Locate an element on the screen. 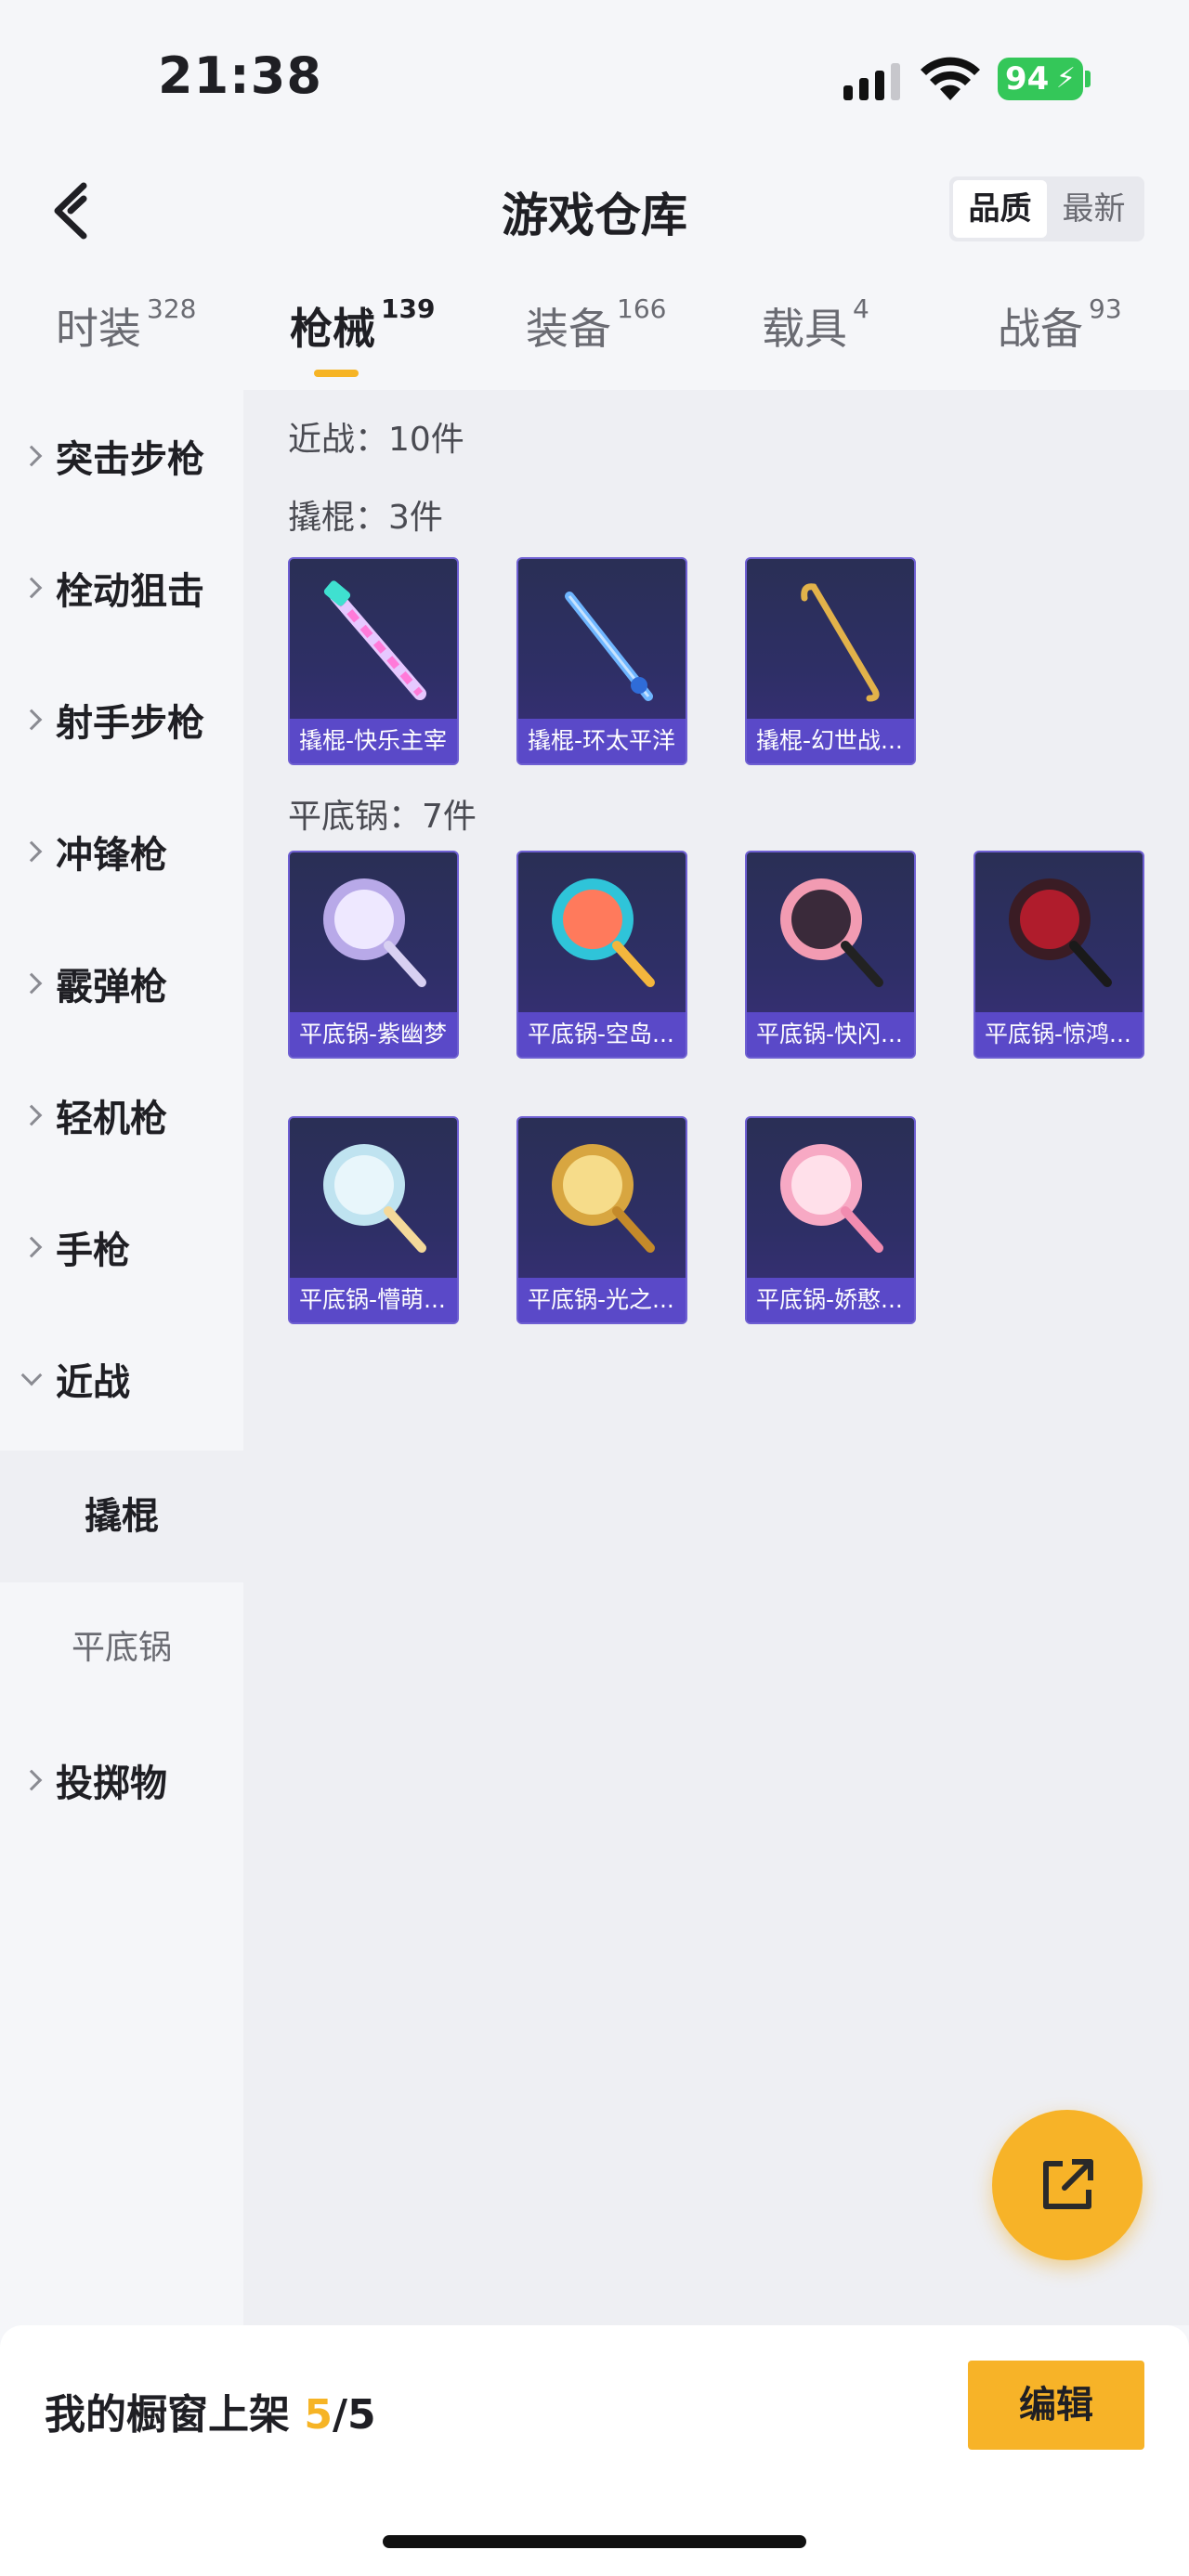  item-card: 撬棍-环太平洋 is located at coordinates (601, 661).